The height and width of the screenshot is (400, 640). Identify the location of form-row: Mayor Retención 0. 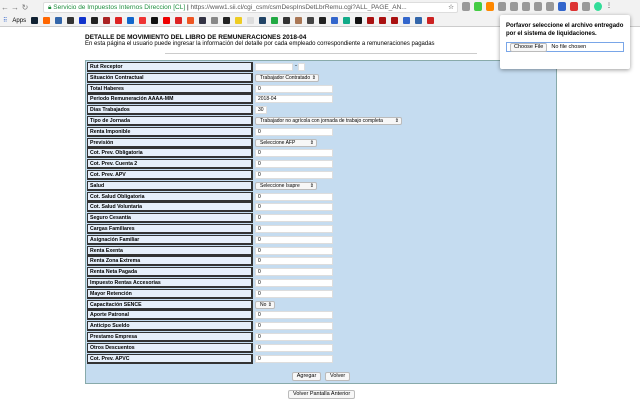
(322, 293).